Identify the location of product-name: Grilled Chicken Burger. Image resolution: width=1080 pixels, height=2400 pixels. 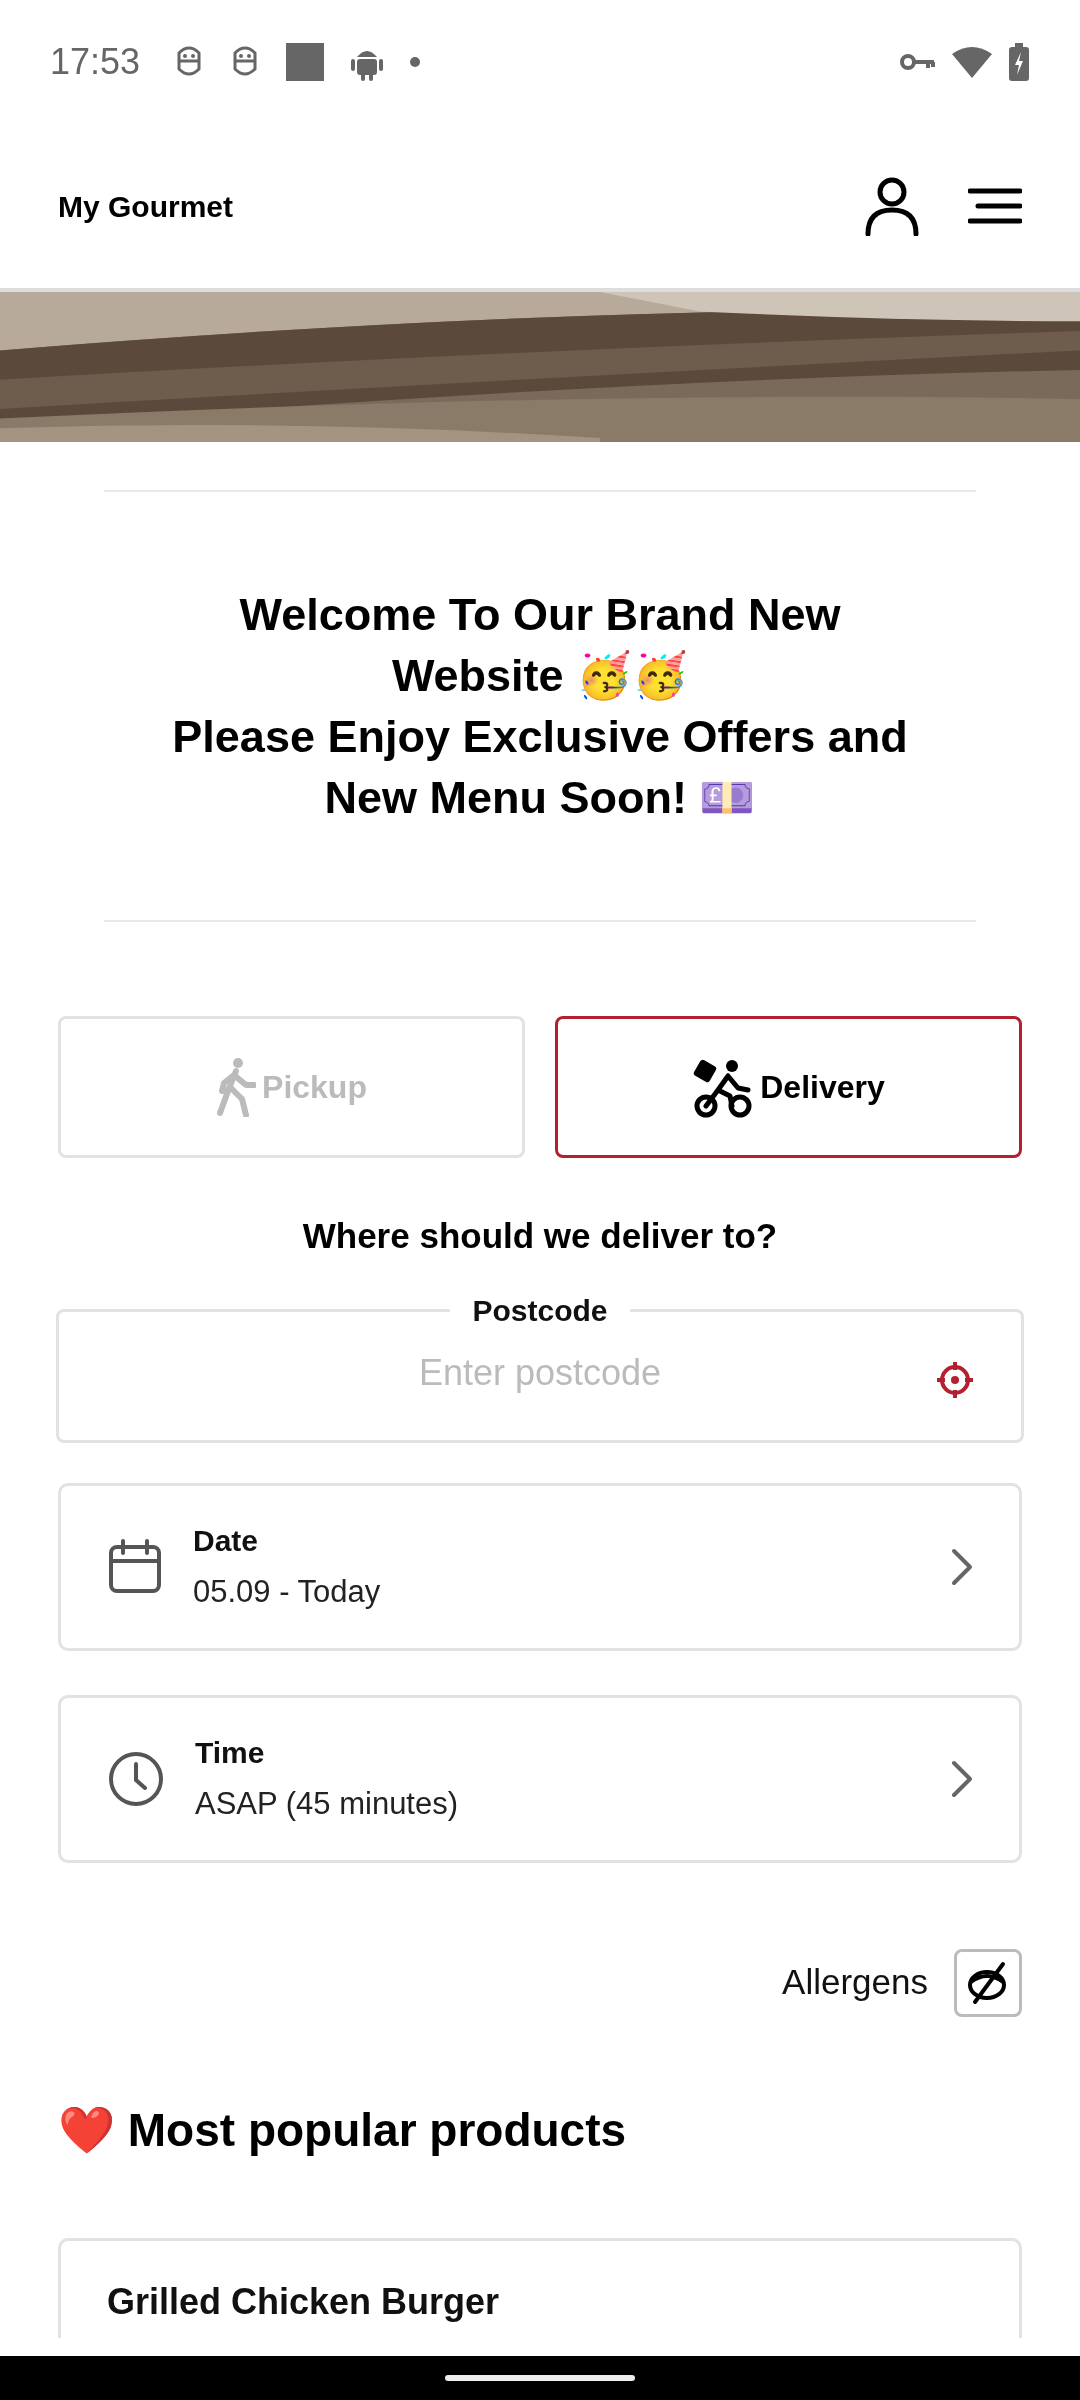
(304, 2301).